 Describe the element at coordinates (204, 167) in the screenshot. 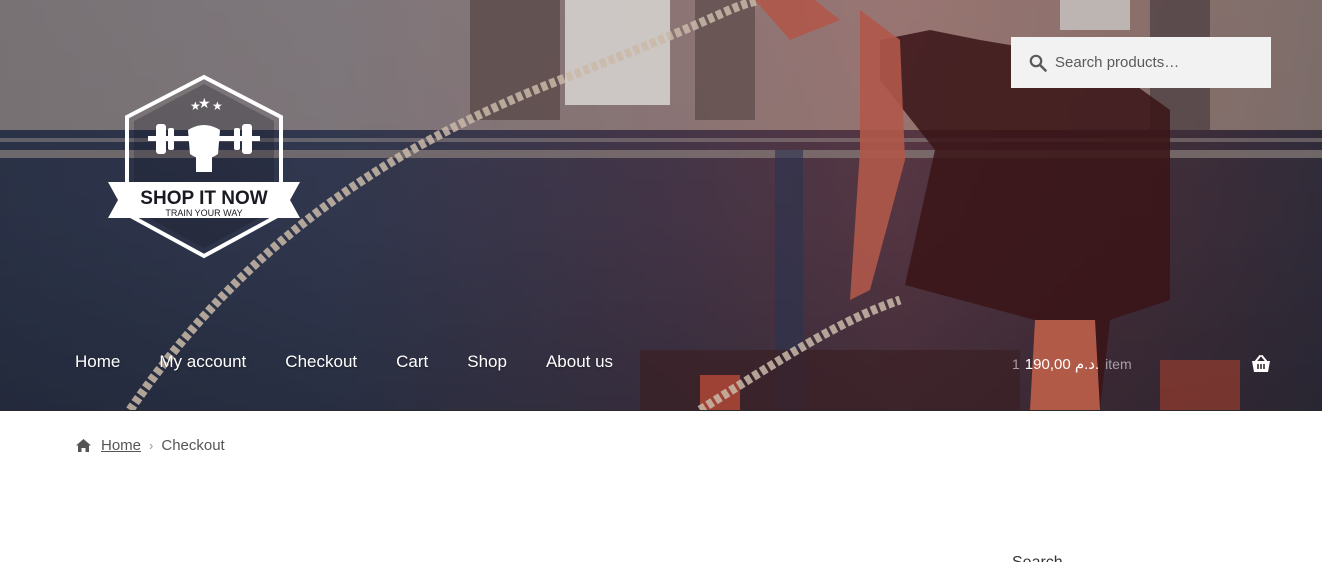

I see `site-logo: ★ ★ ★ SHOP IT NOW TRAIN YOUR WAY` at that location.